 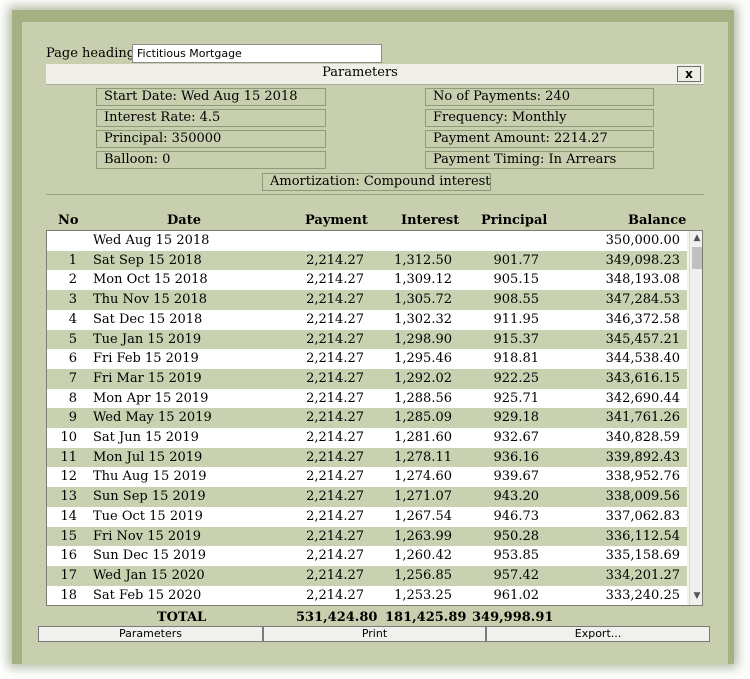 I want to click on cell-principal: 908.55, so click(x=516, y=300).